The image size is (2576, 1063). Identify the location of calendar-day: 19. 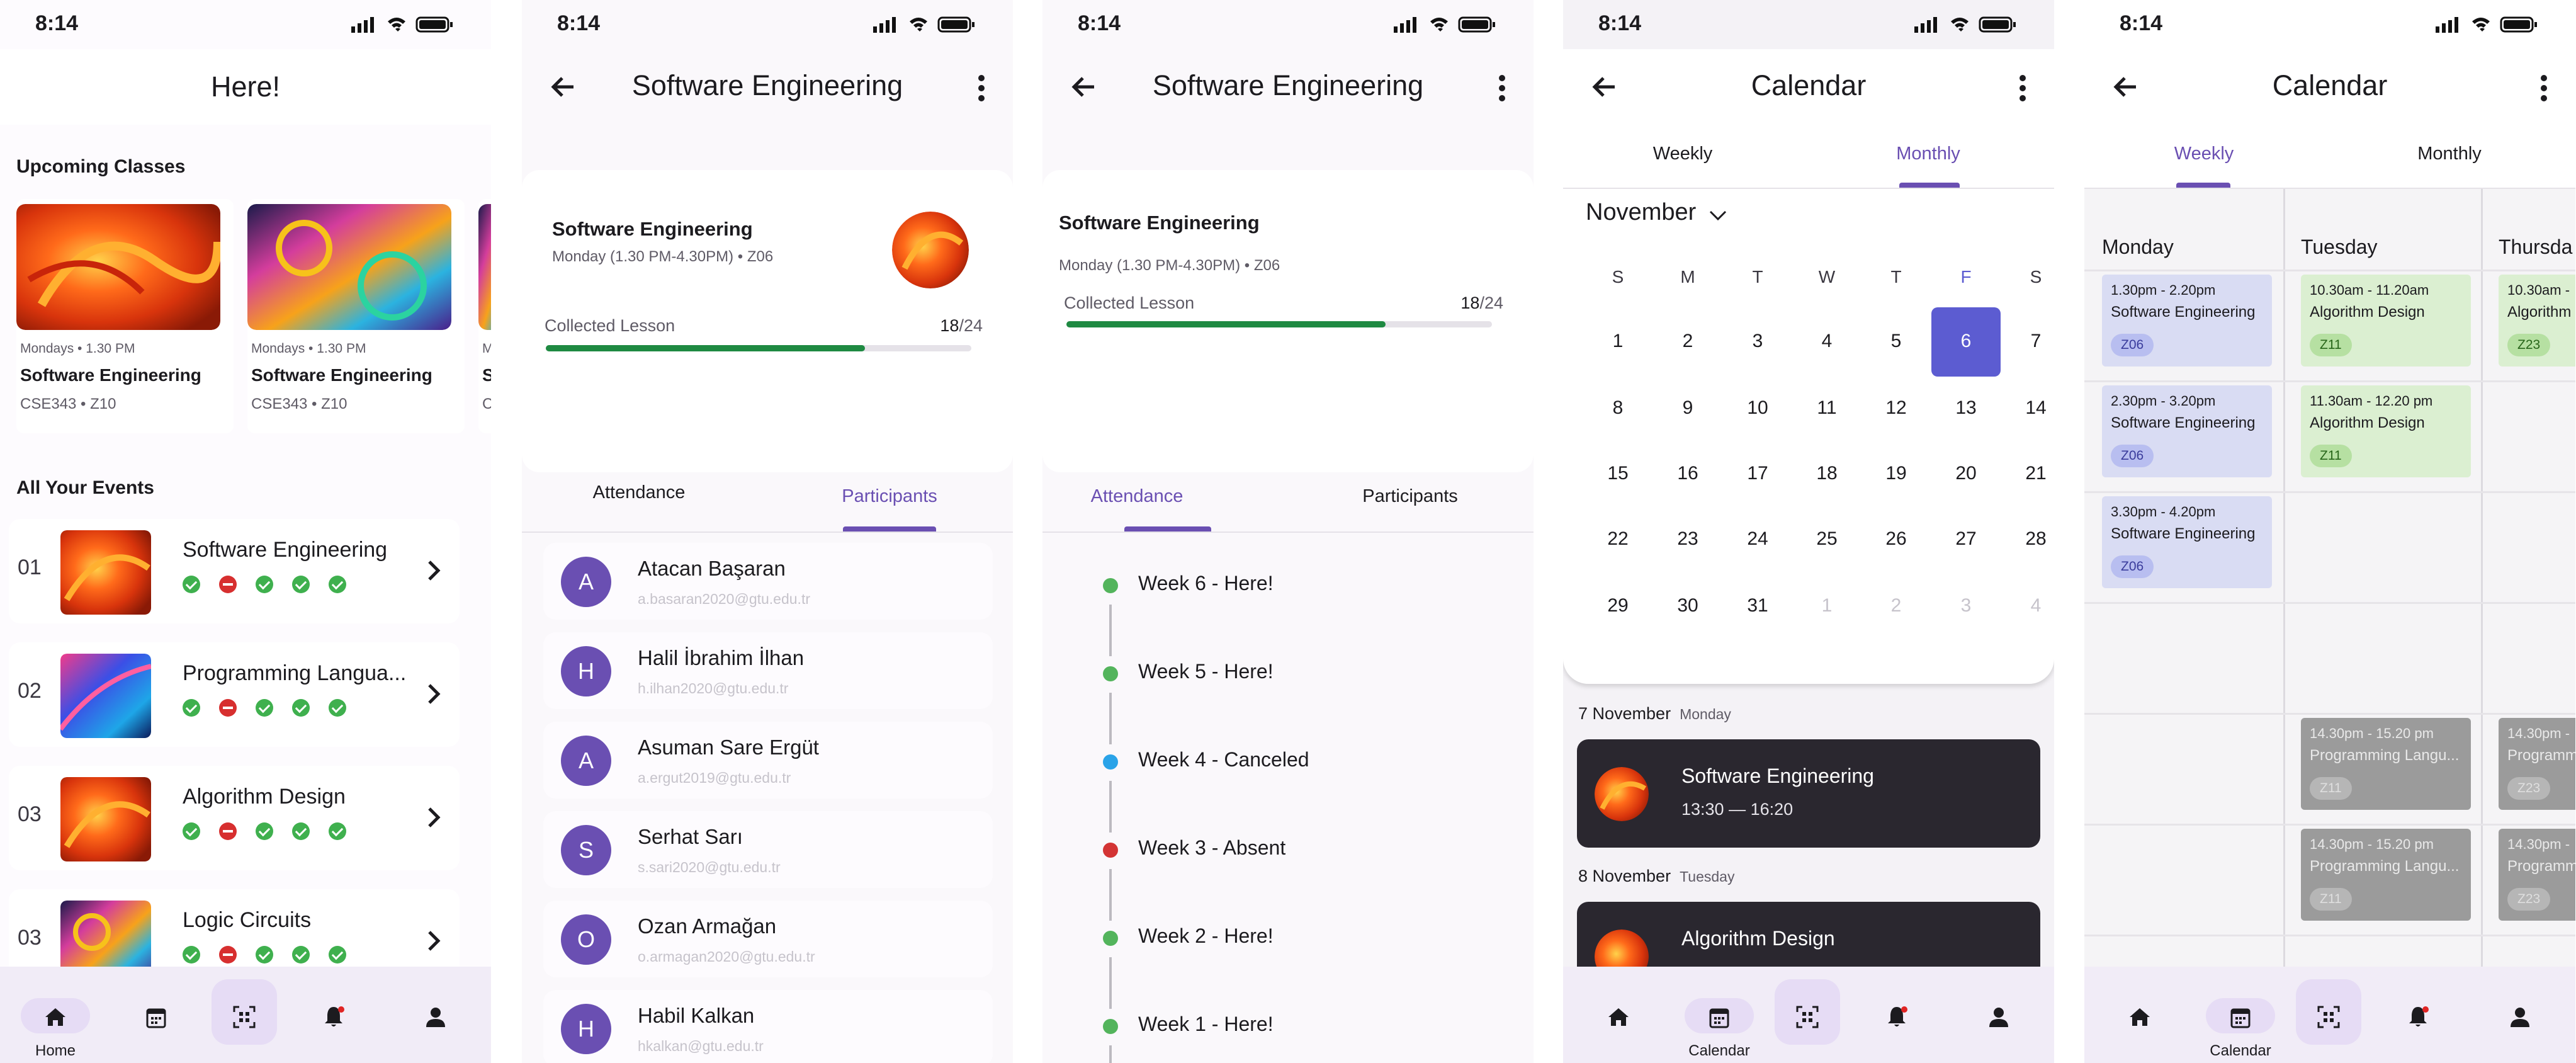
(1896, 474).